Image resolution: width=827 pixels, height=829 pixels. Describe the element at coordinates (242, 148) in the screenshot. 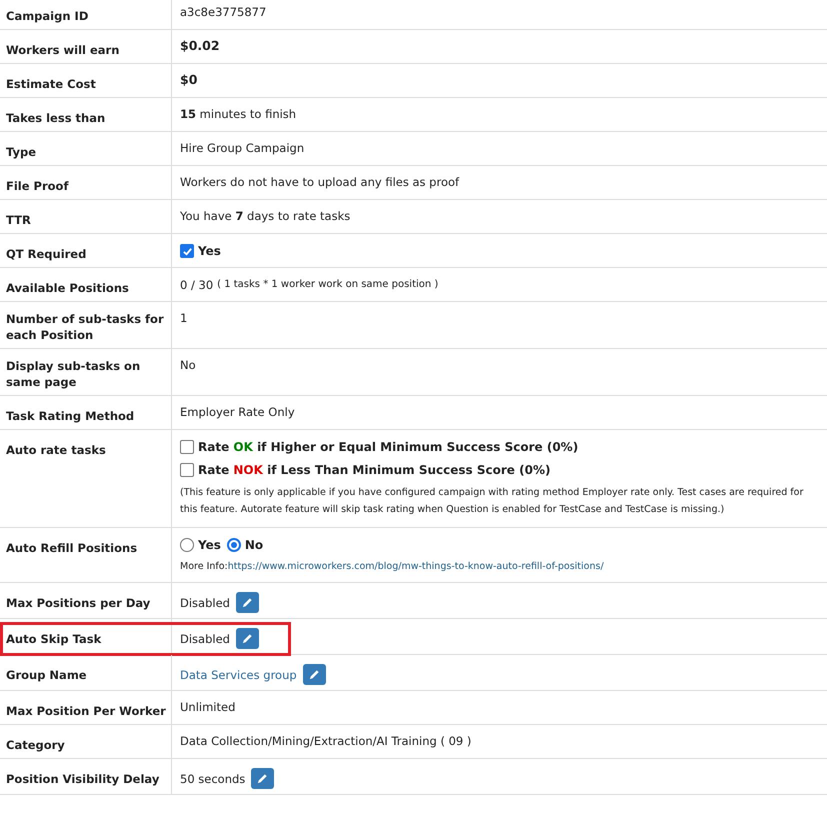

I see `field-value: Hire Group Campaign` at that location.